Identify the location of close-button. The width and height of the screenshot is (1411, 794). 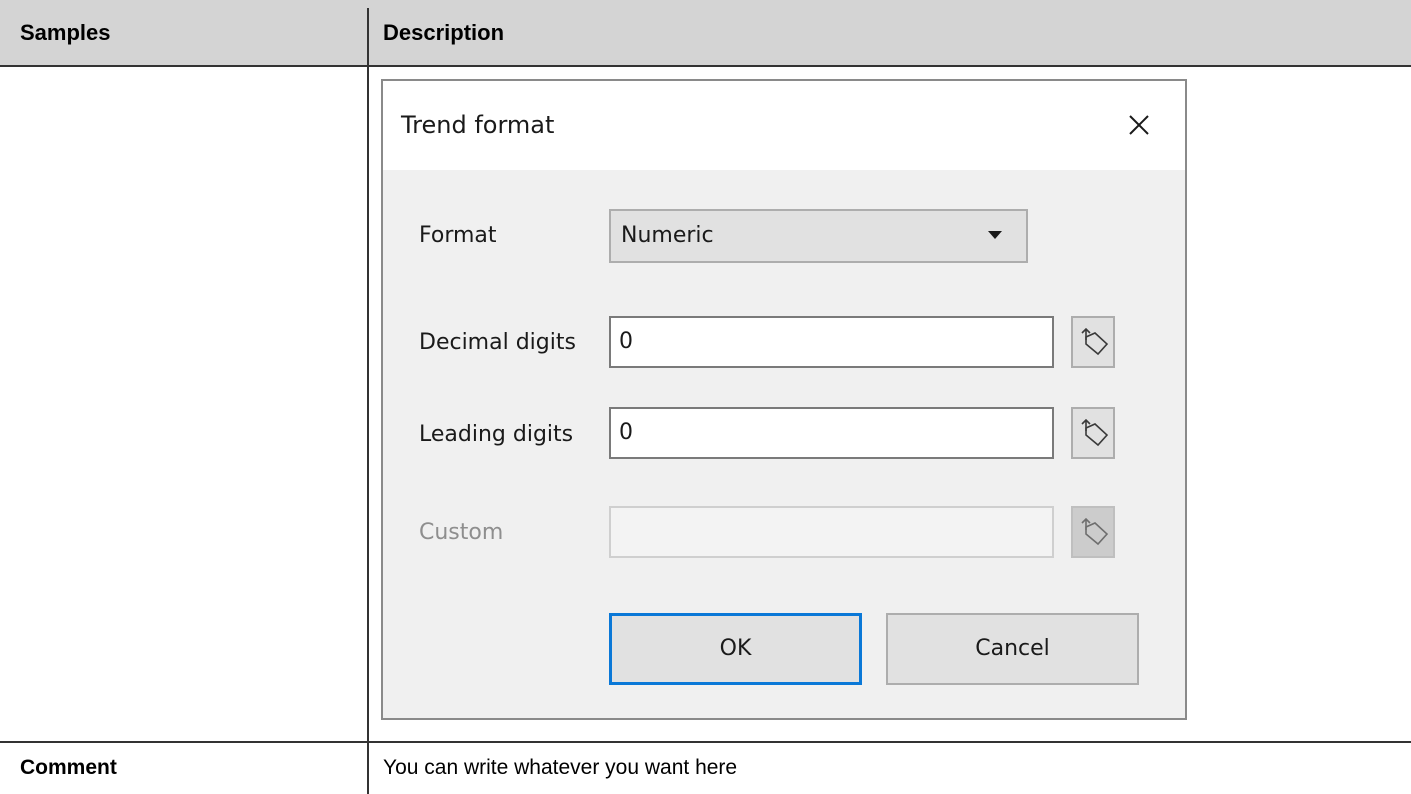
(1139, 125).